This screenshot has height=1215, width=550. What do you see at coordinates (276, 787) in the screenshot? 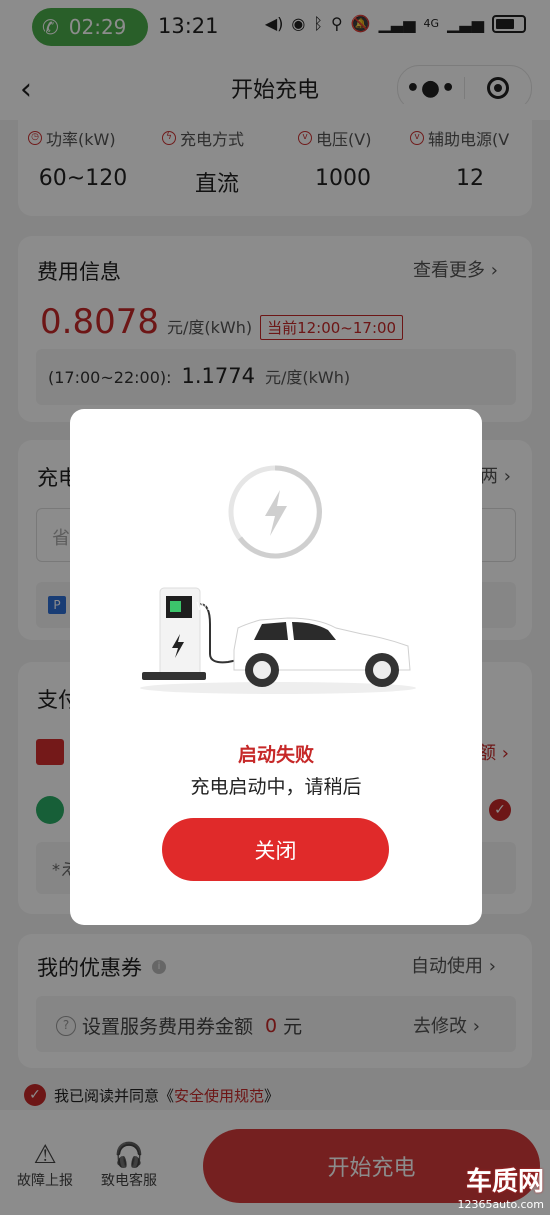
I see `dialog-message: 充电启动中，请稍后` at bounding box center [276, 787].